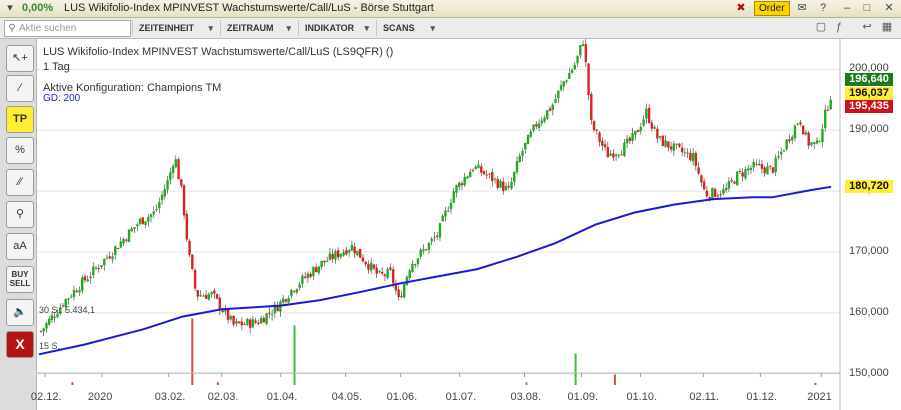  What do you see at coordinates (100, 397) in the screenshot?
I see `x-tick-label: 2020` at bounding box center [100, 397].